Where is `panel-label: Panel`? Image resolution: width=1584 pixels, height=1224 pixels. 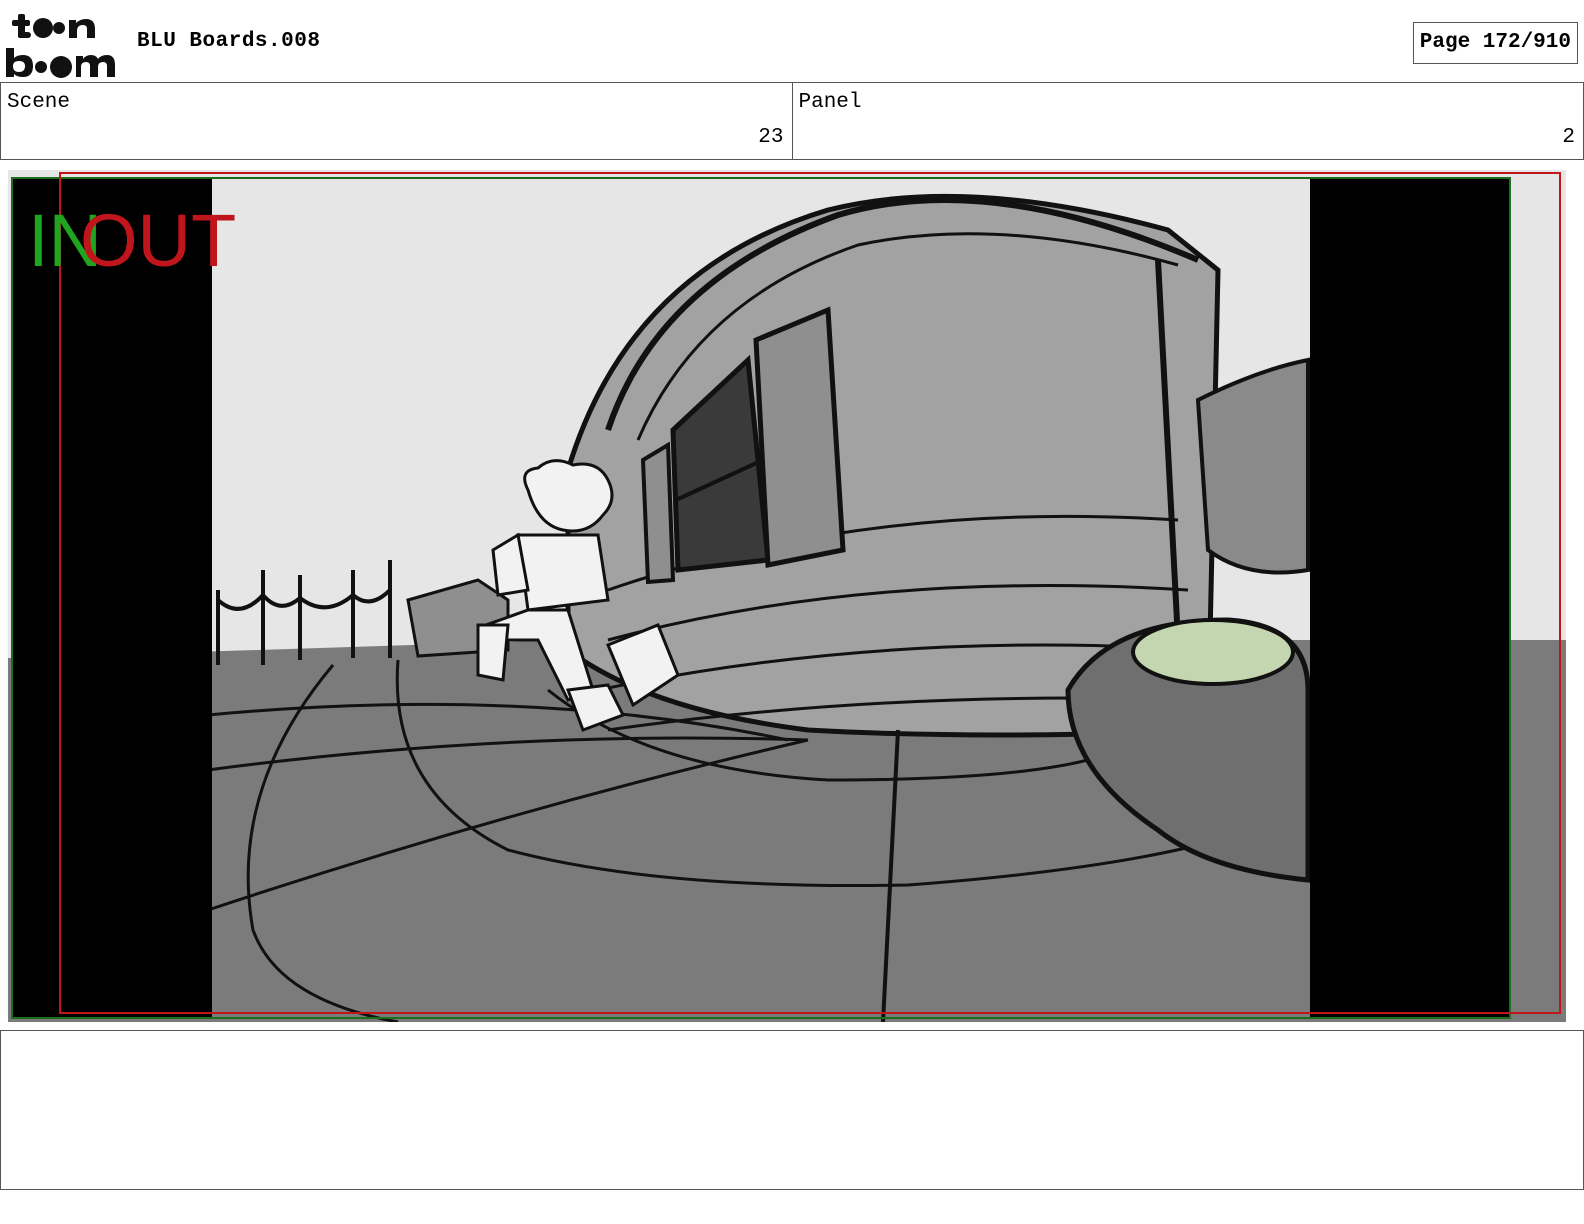
panel-label: Panel is located at coordinates (830, 102).